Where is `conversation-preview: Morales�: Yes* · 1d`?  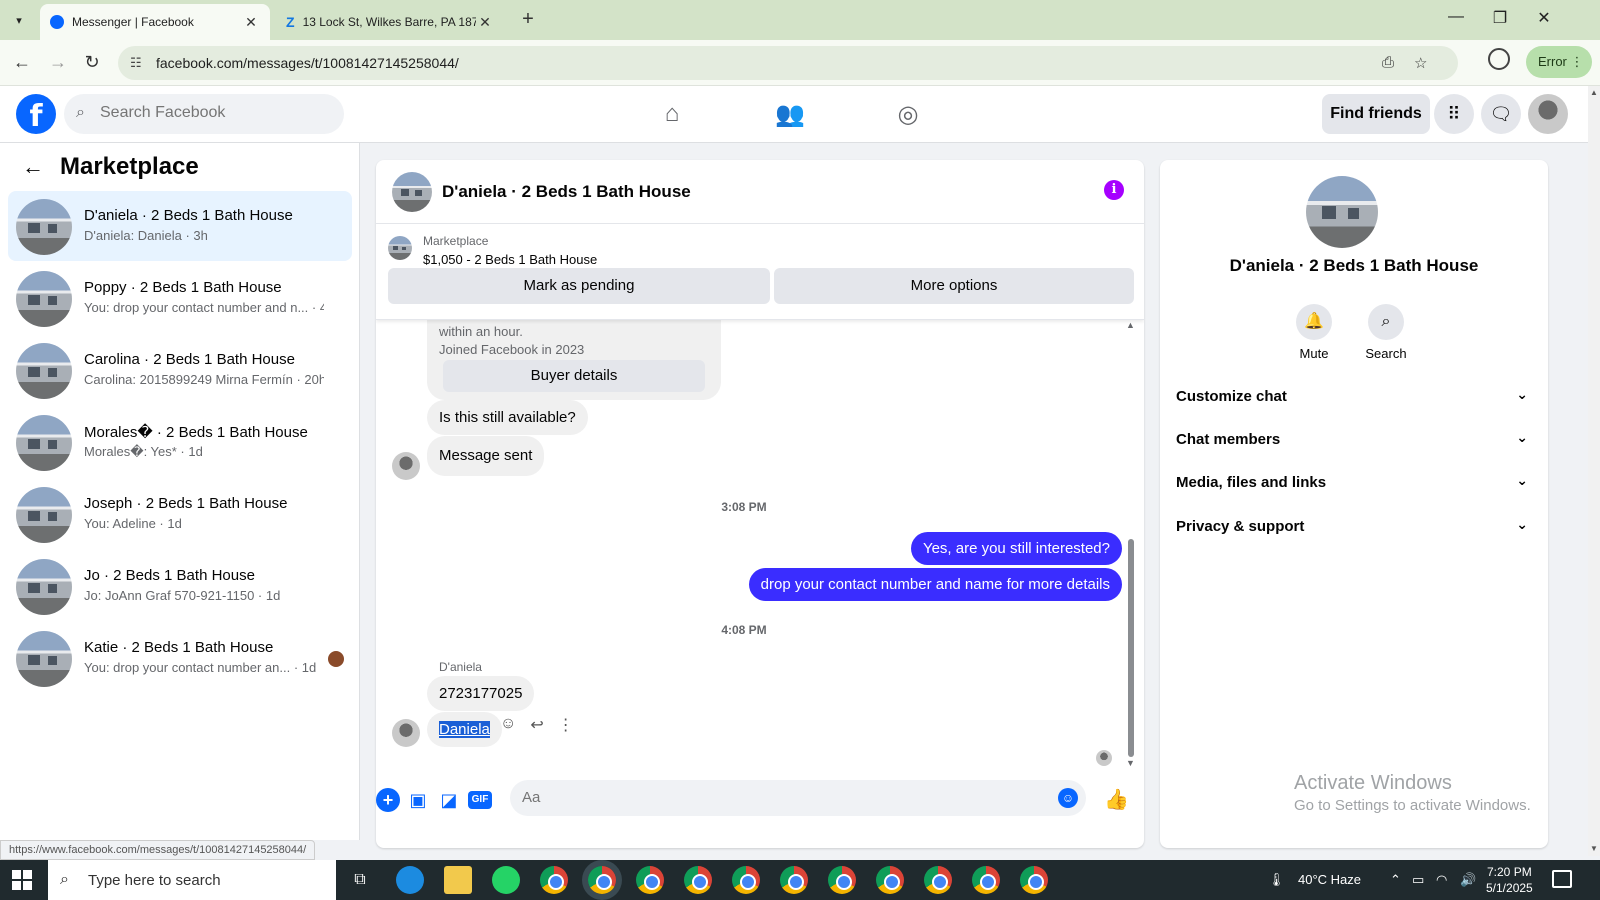
conversation-preview: Morales�: Yes* · 1d is located at coordinates (143, 451).